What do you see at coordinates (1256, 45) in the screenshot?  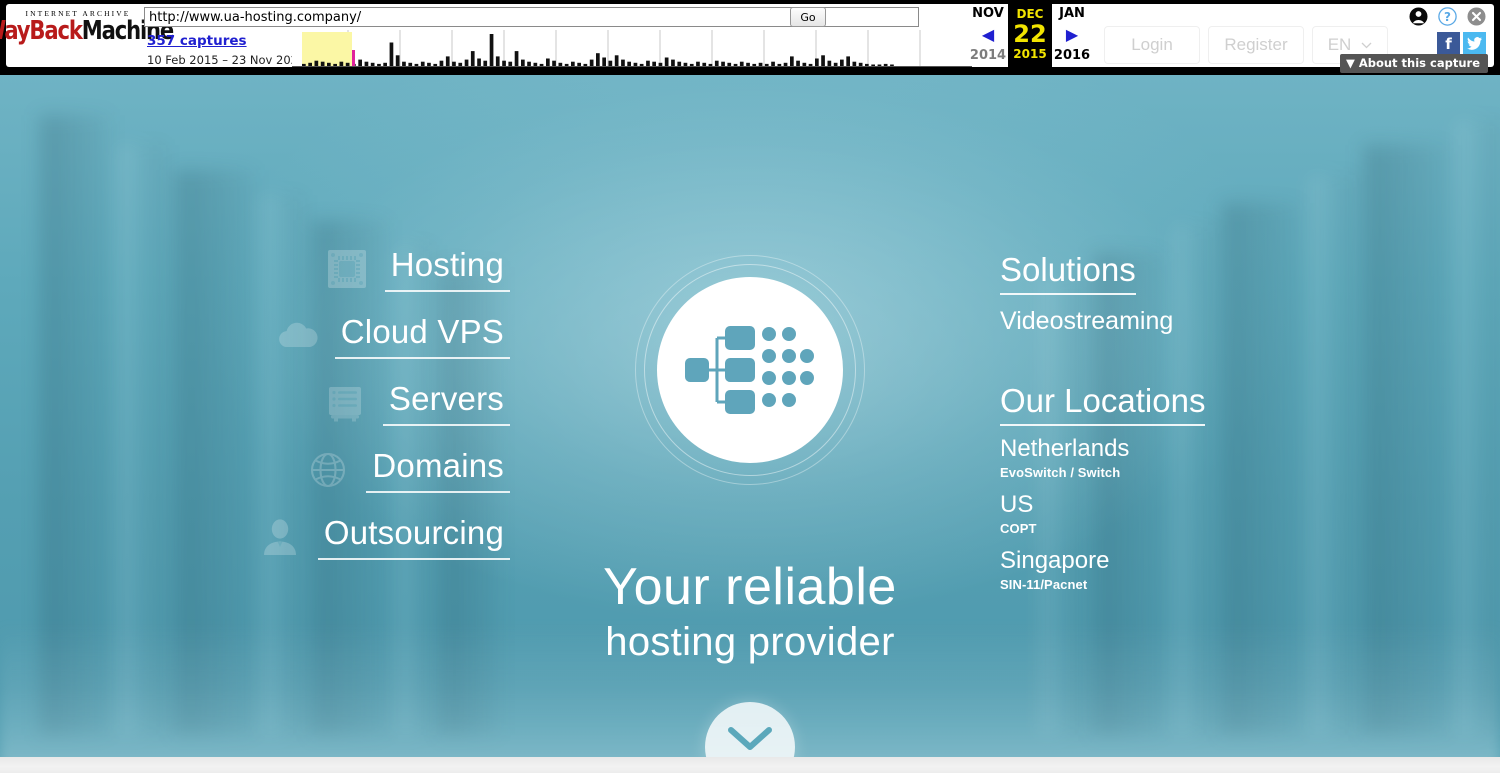 I see `register-button: Register` at bounding box center [1256, 45].